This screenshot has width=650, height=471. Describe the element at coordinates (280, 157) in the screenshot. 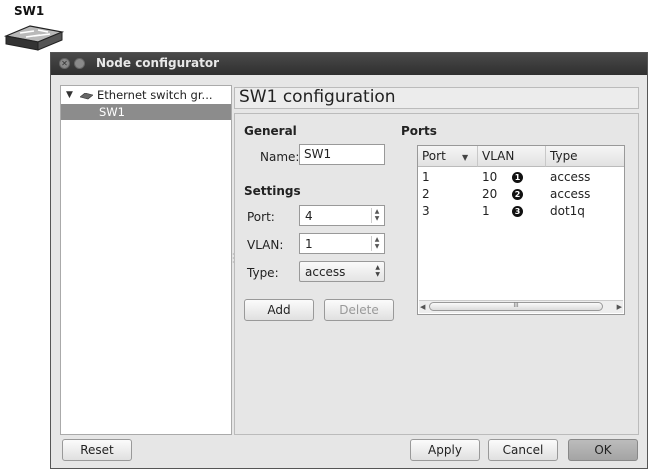

I see `name-label: Name:` at that location.